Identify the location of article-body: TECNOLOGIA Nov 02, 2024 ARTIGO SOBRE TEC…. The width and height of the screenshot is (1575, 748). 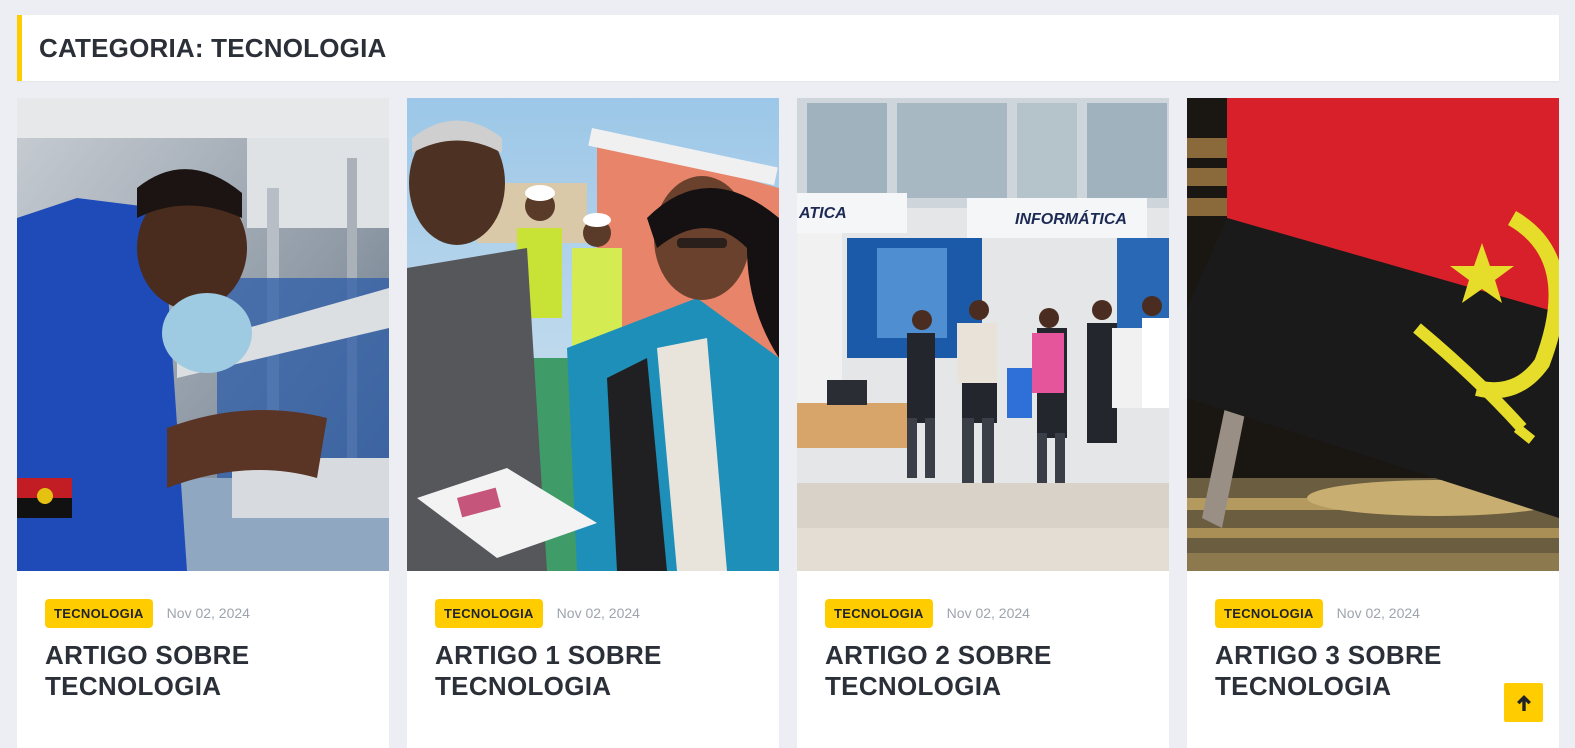
(203, 636).